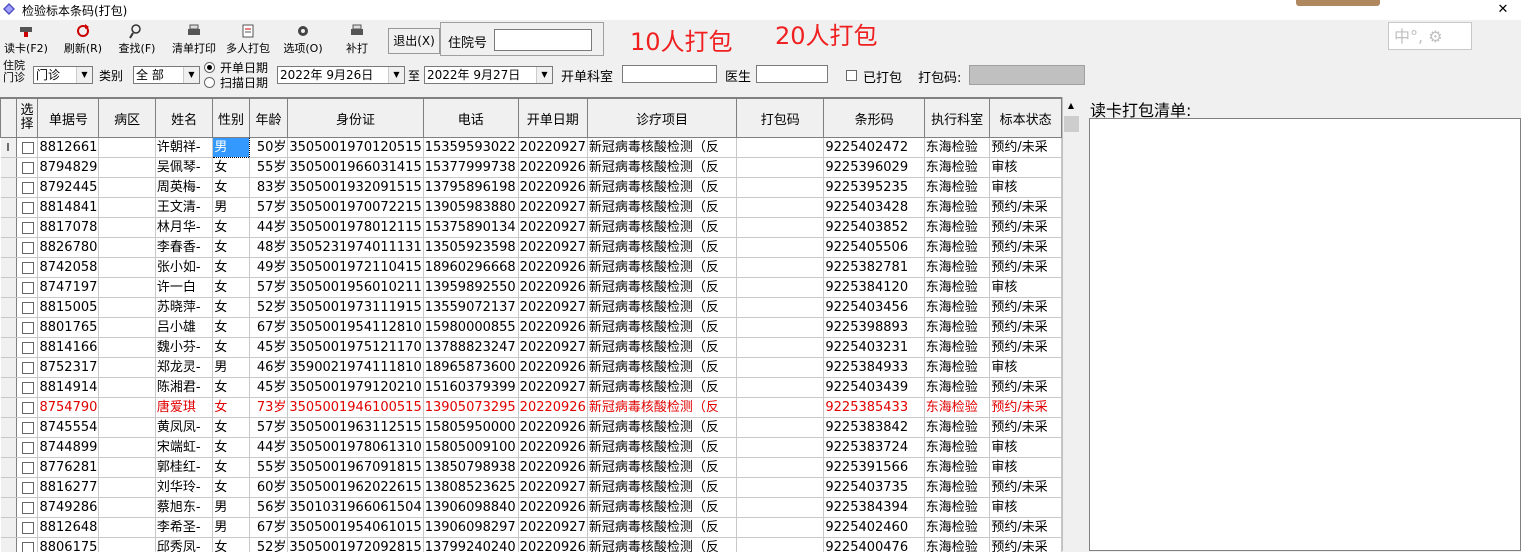  I want to click on reprint-button: 补打, so click(357, 39).